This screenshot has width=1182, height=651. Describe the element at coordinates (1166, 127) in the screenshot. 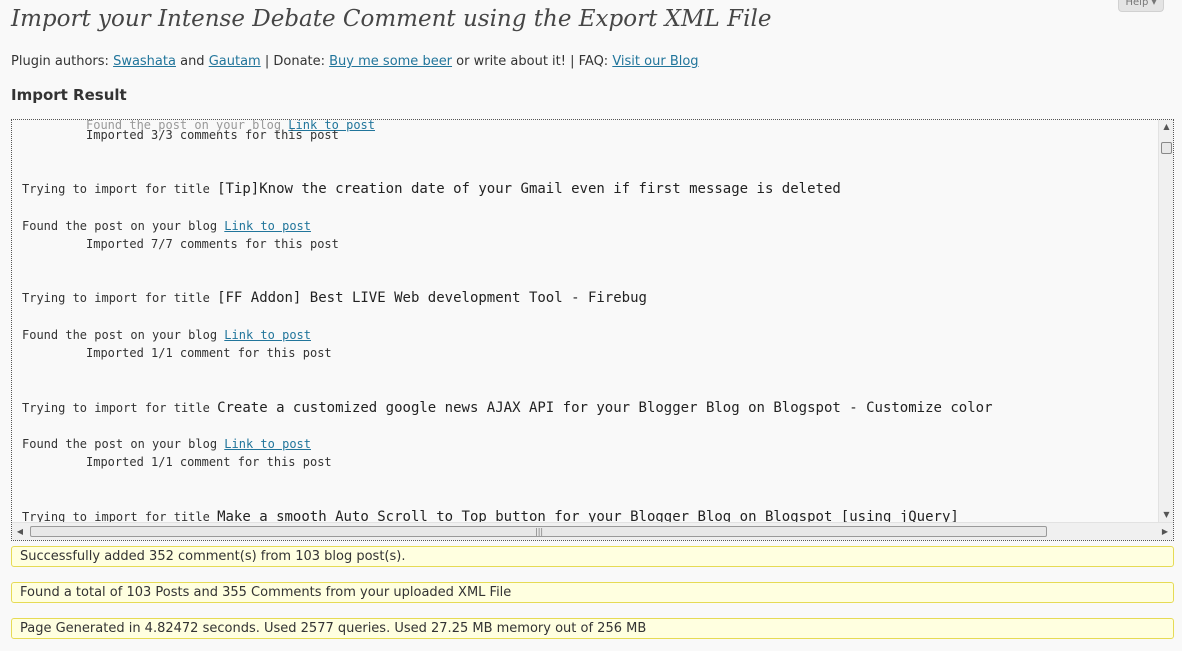

I see `arrow-up-icon: ▲` at that location.